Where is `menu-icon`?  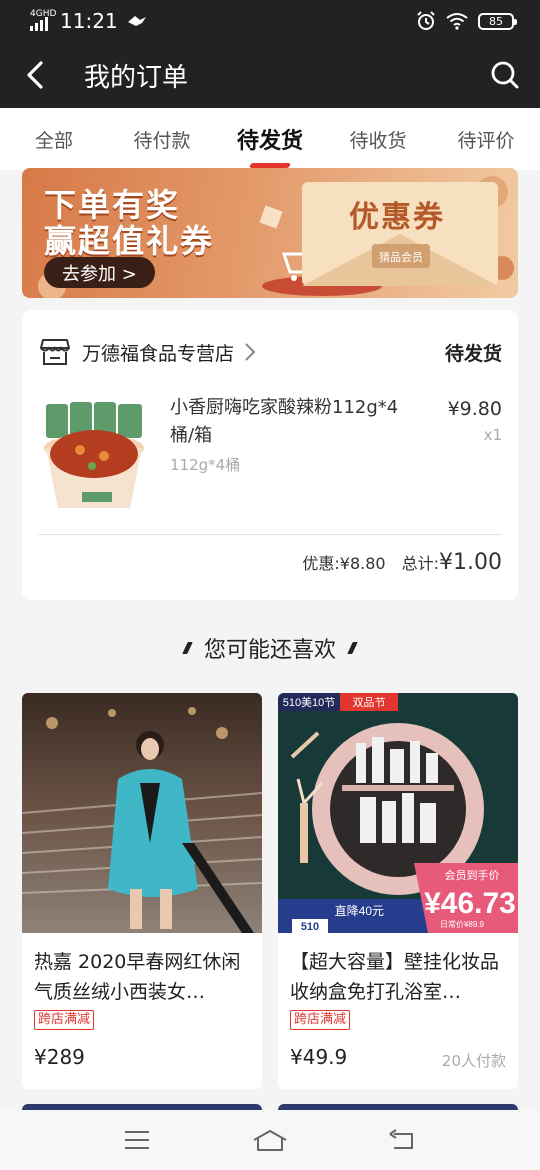
menu-icon is located at coordinates (136, 1140).